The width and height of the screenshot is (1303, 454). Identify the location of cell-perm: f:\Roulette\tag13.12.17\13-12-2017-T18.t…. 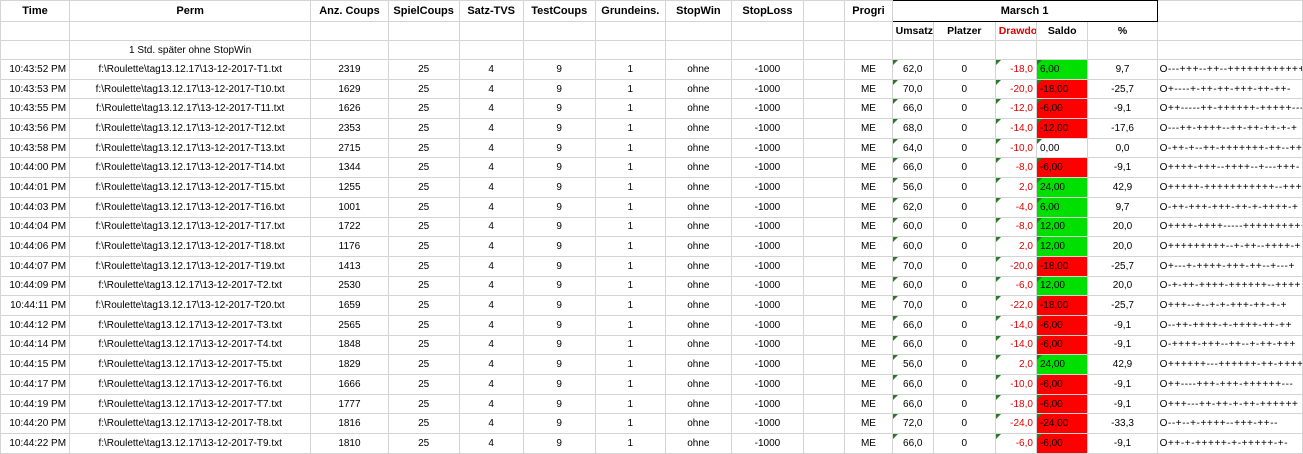
(190, 246).